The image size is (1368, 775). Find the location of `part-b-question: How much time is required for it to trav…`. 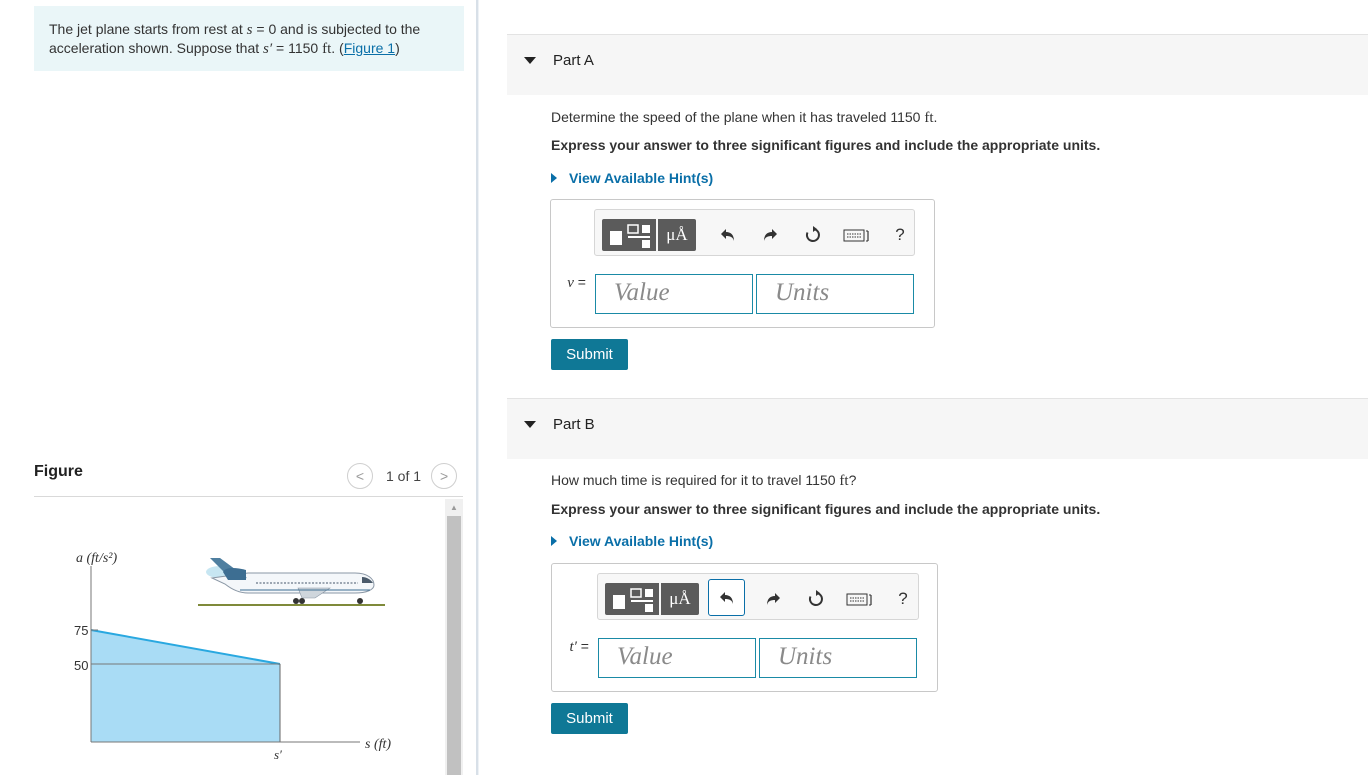

part-b-question: How much time is required for it to trav… is located at coordinates (703, 481).